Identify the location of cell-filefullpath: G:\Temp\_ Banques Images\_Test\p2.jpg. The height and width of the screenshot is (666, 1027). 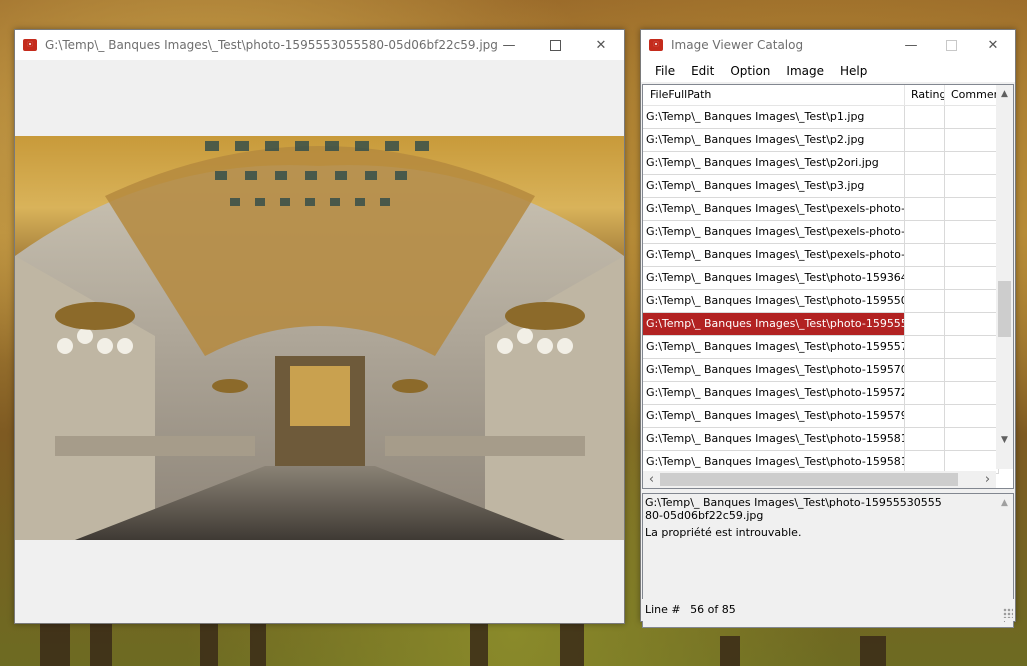
(774, 140).